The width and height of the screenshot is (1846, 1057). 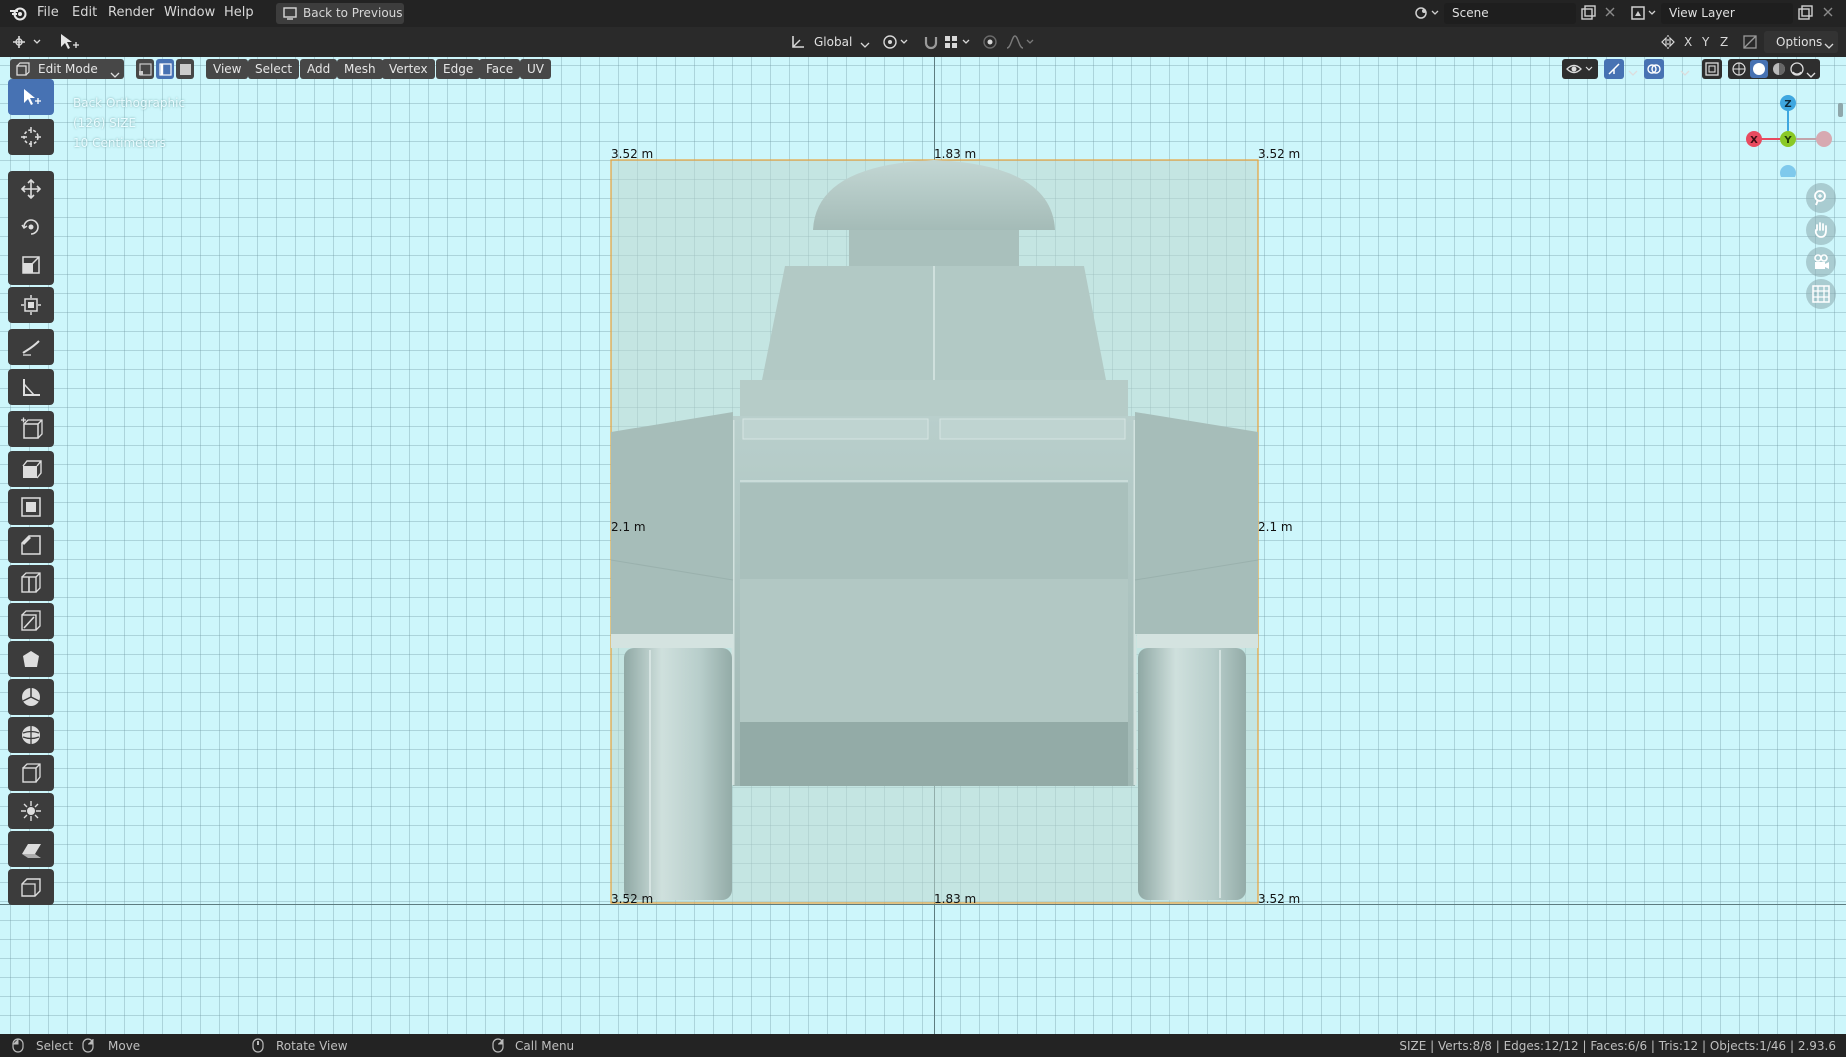 What do you see at coordinates (458, 69) in the screenshot?
I see `edge-menu: Edge` at bounding box center [458, 69].